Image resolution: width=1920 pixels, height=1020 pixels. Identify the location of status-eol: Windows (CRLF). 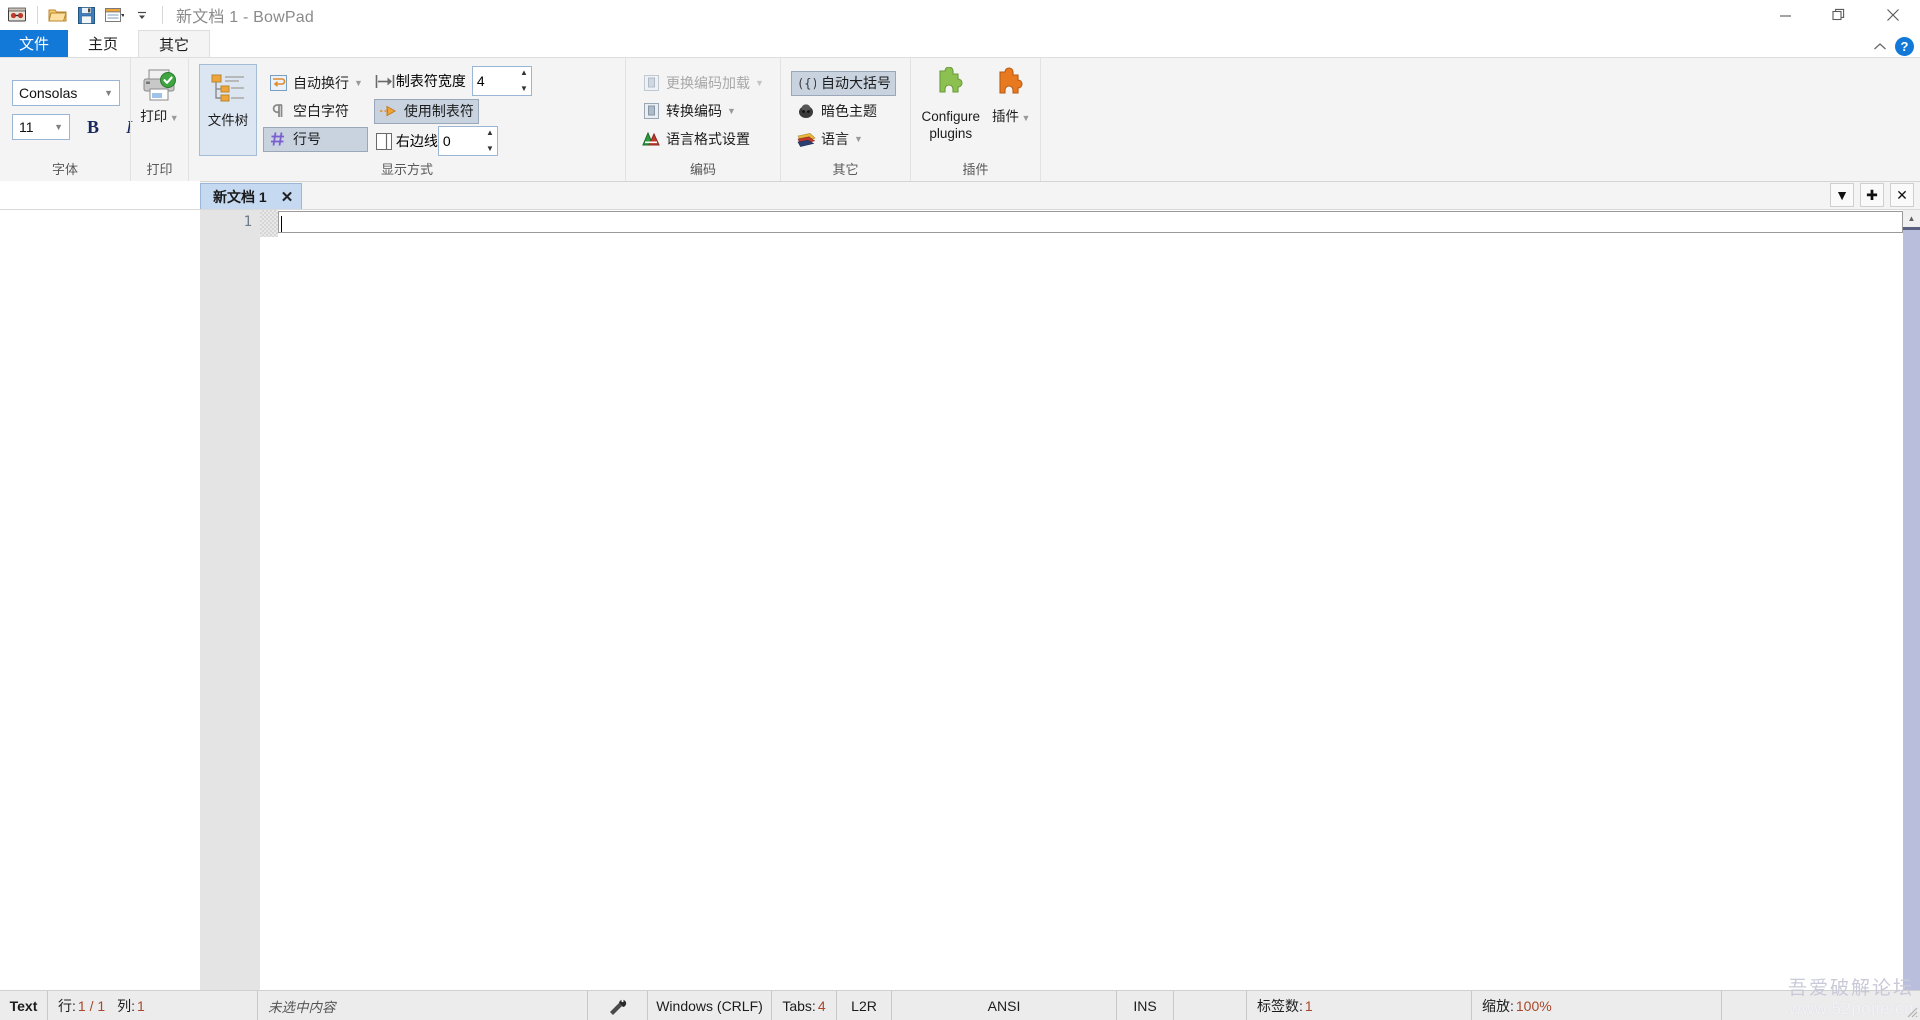
(710, 1005).